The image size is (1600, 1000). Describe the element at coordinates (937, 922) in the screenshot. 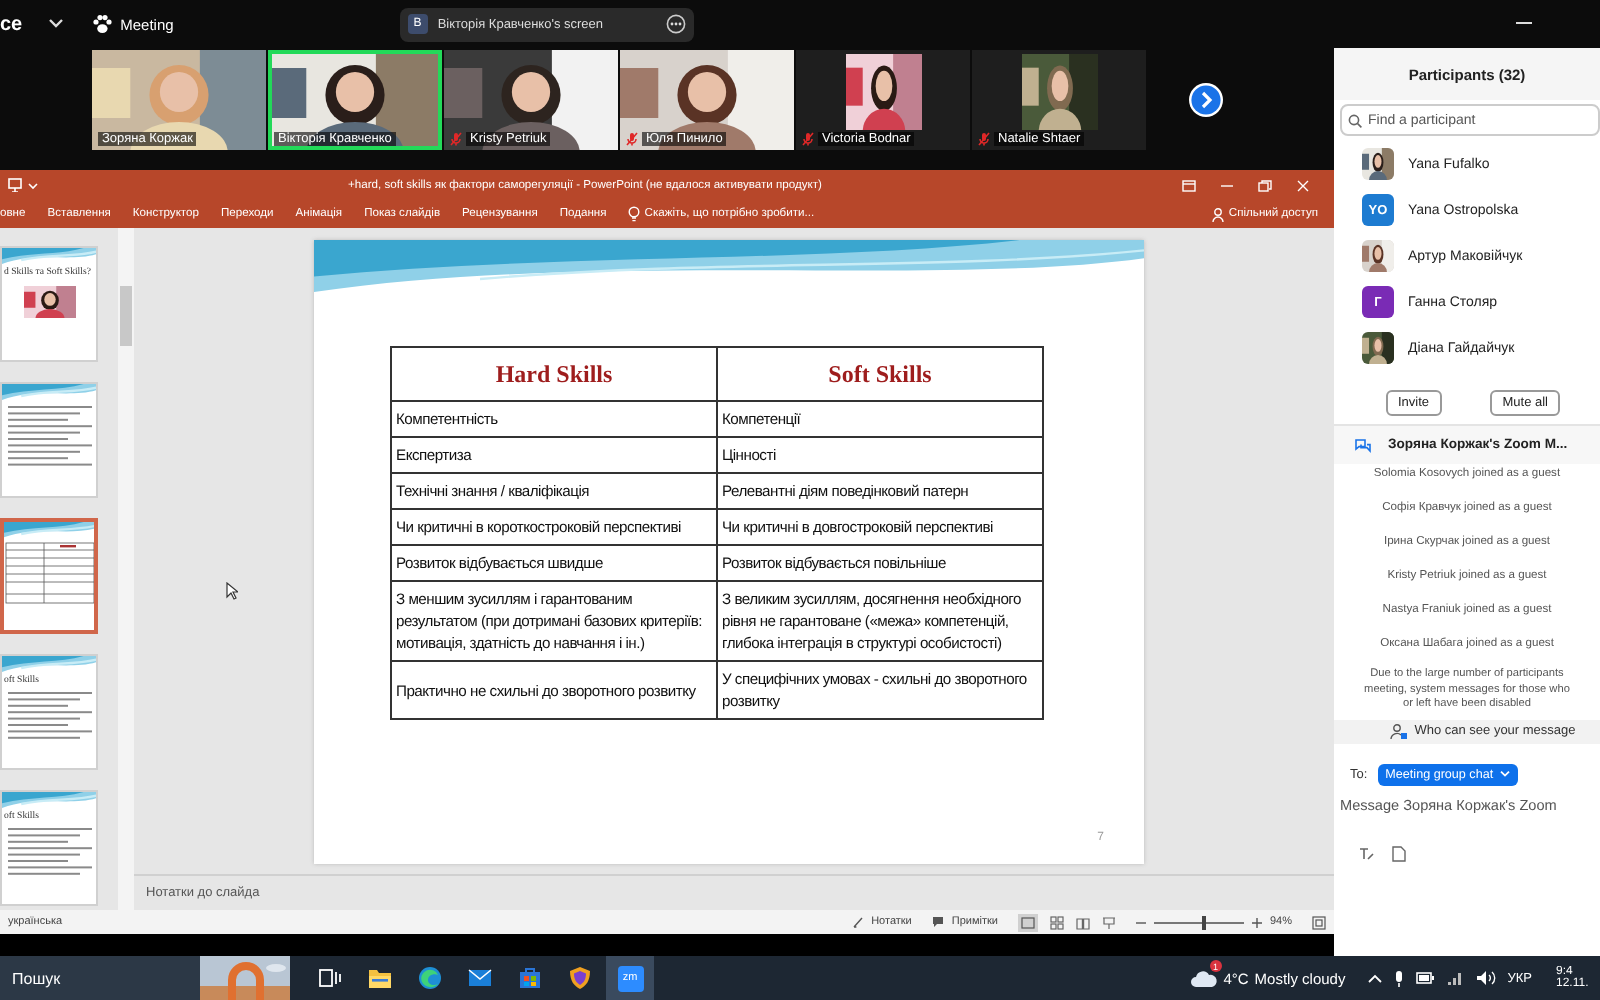

I see `comment-icon` at that location.